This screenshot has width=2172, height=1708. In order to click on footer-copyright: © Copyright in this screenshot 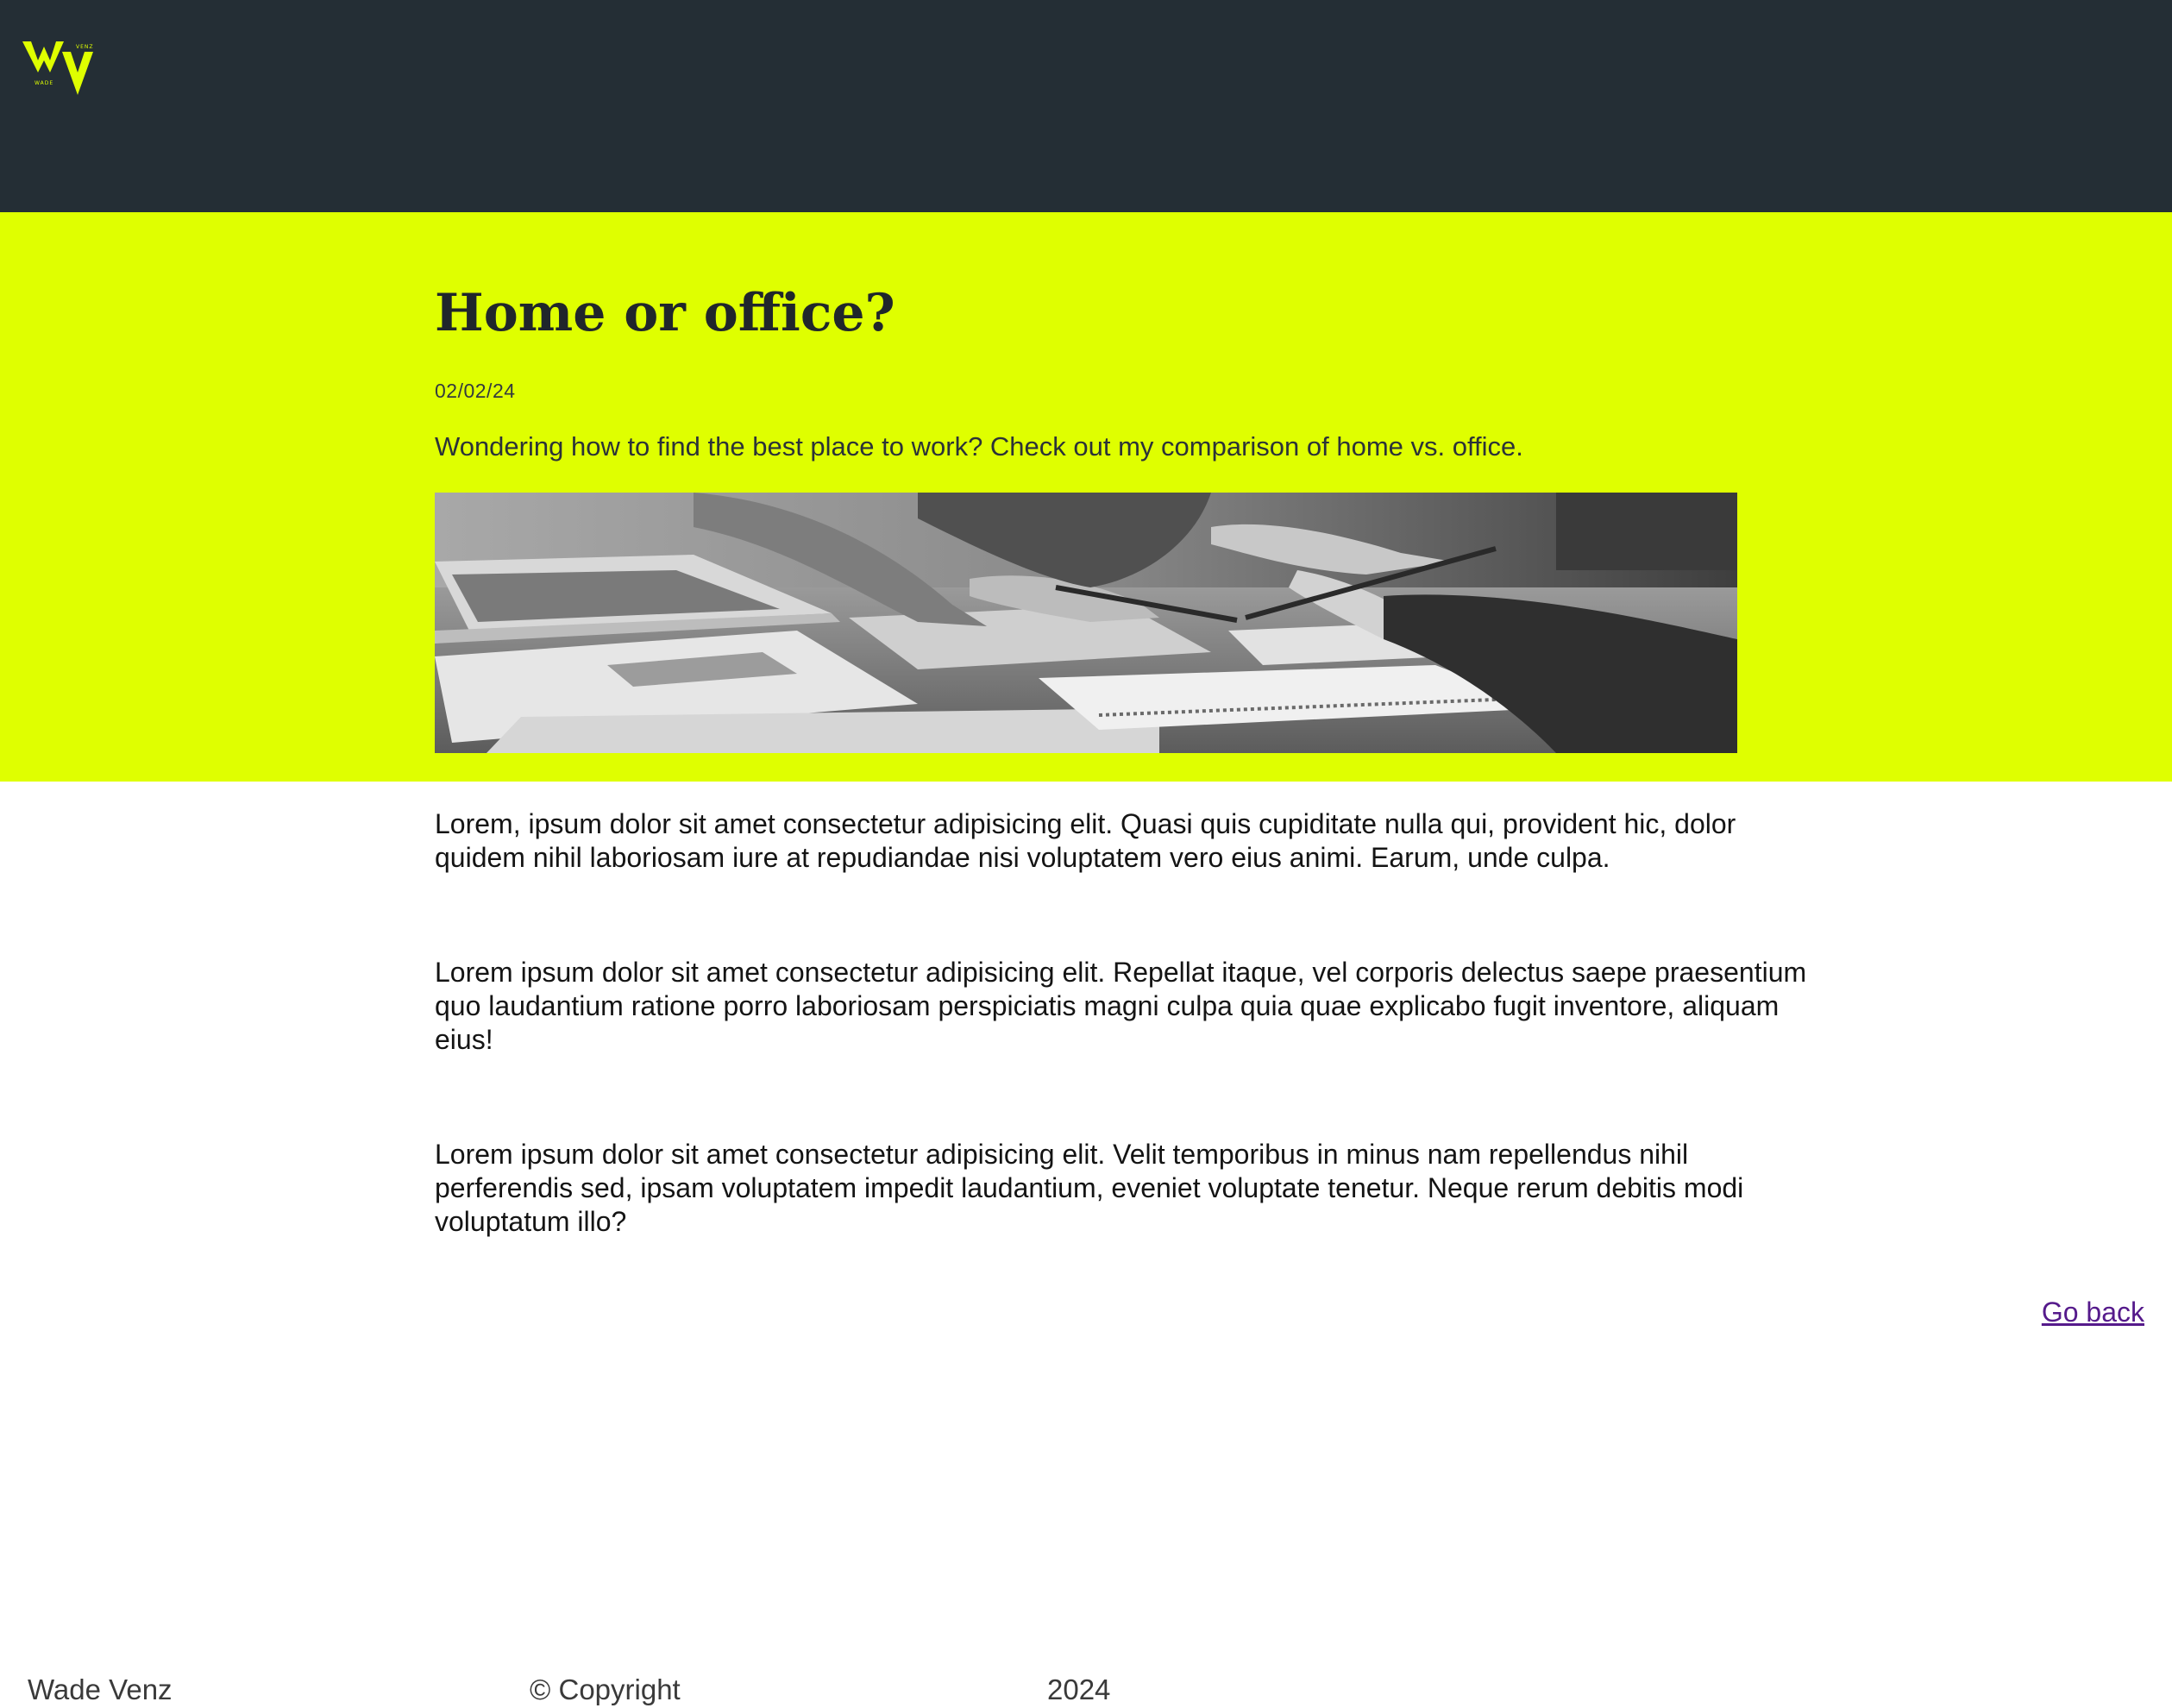, I will do `click(606, 1689)`.